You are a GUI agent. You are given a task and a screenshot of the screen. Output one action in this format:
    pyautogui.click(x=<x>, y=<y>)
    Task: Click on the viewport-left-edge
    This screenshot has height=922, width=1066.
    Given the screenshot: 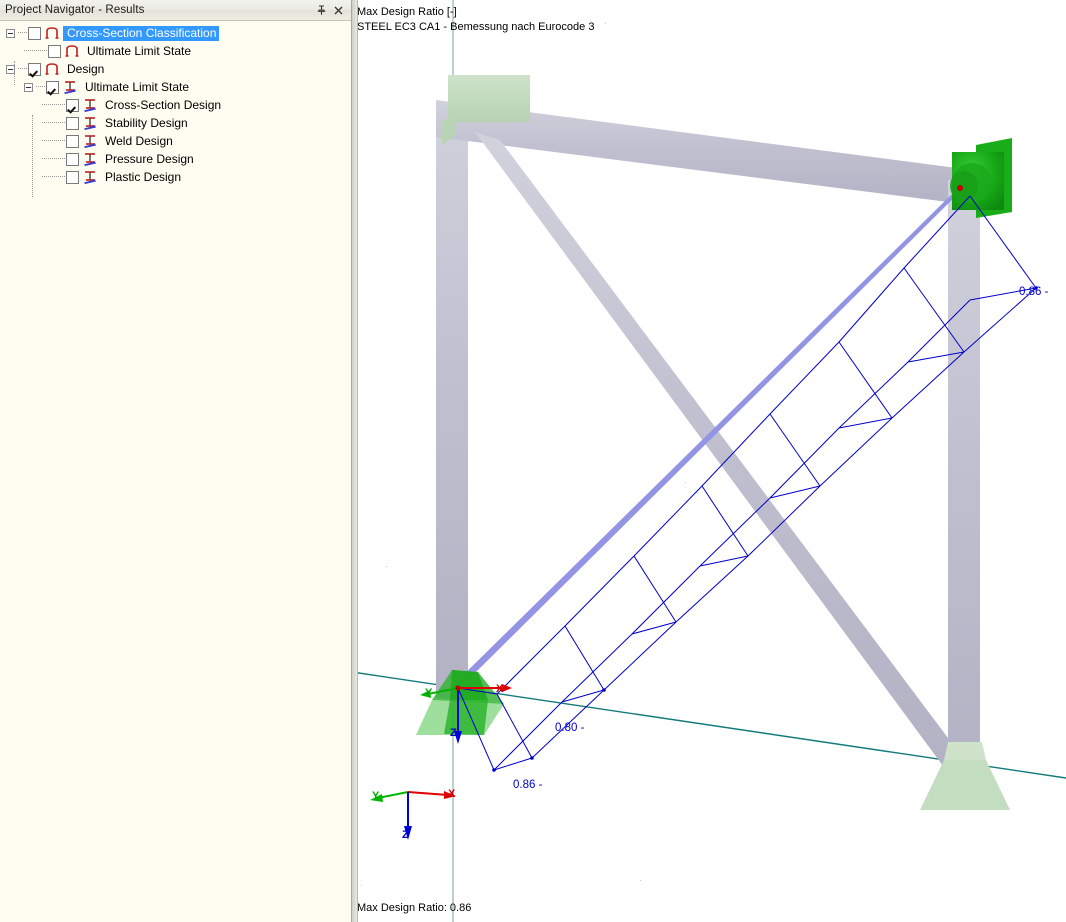 What is the action you would take?
    pyautogui.click(x=355, y=461)
    